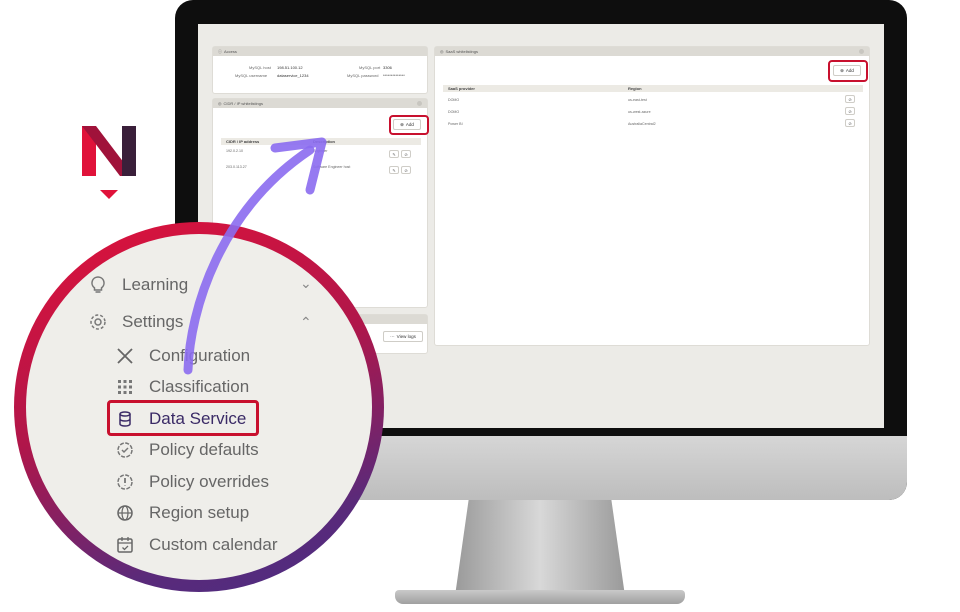  I want to click on pointer-arrow, so click(255, 256).